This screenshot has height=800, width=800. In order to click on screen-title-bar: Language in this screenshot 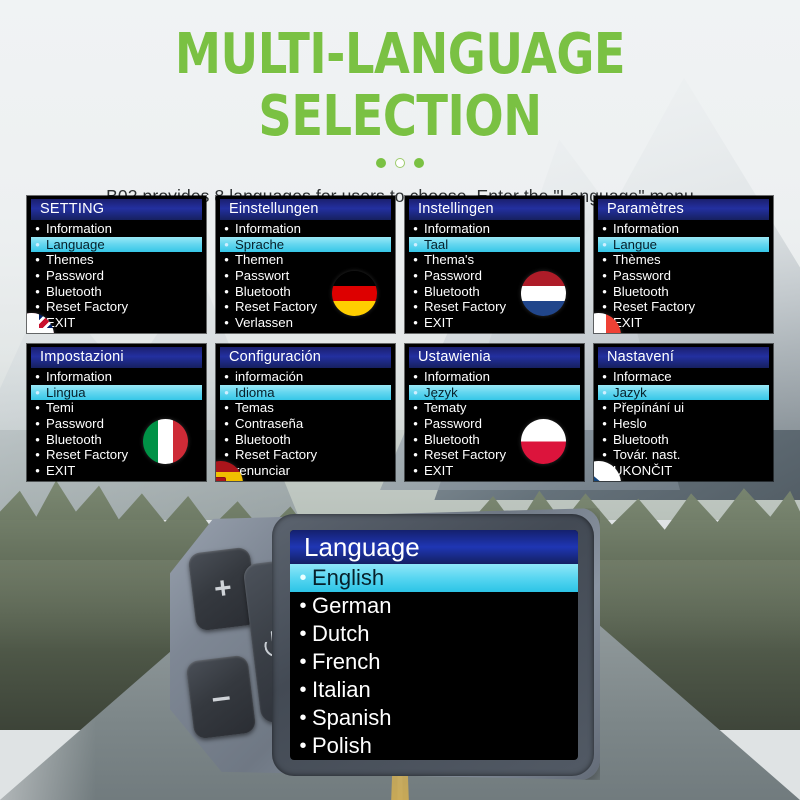, I will do `click(434, 547)`.